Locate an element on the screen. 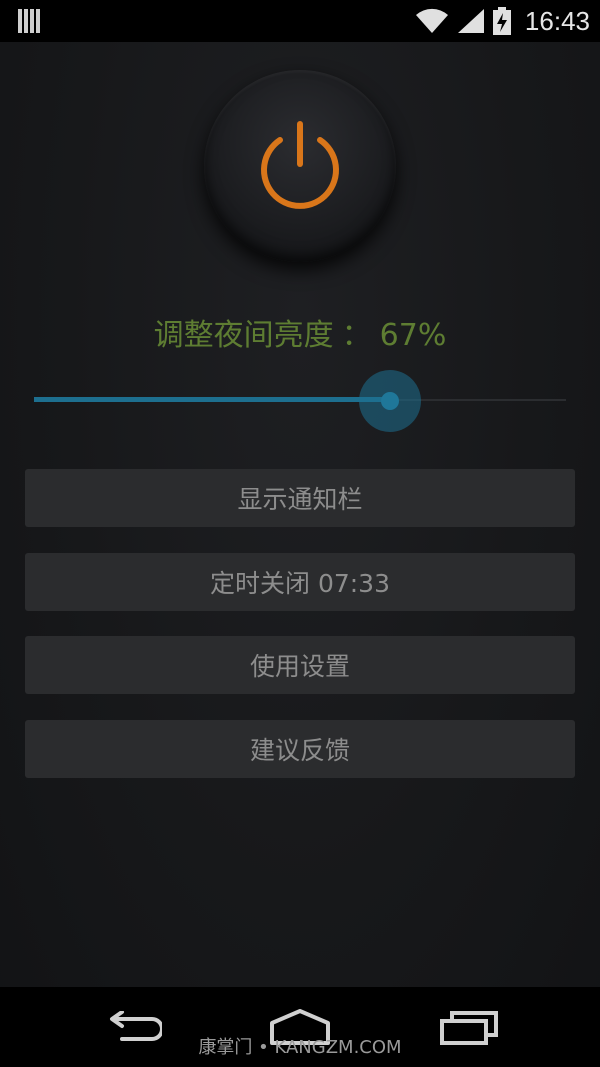  brightness-slider is located at coordinates (300, 401).